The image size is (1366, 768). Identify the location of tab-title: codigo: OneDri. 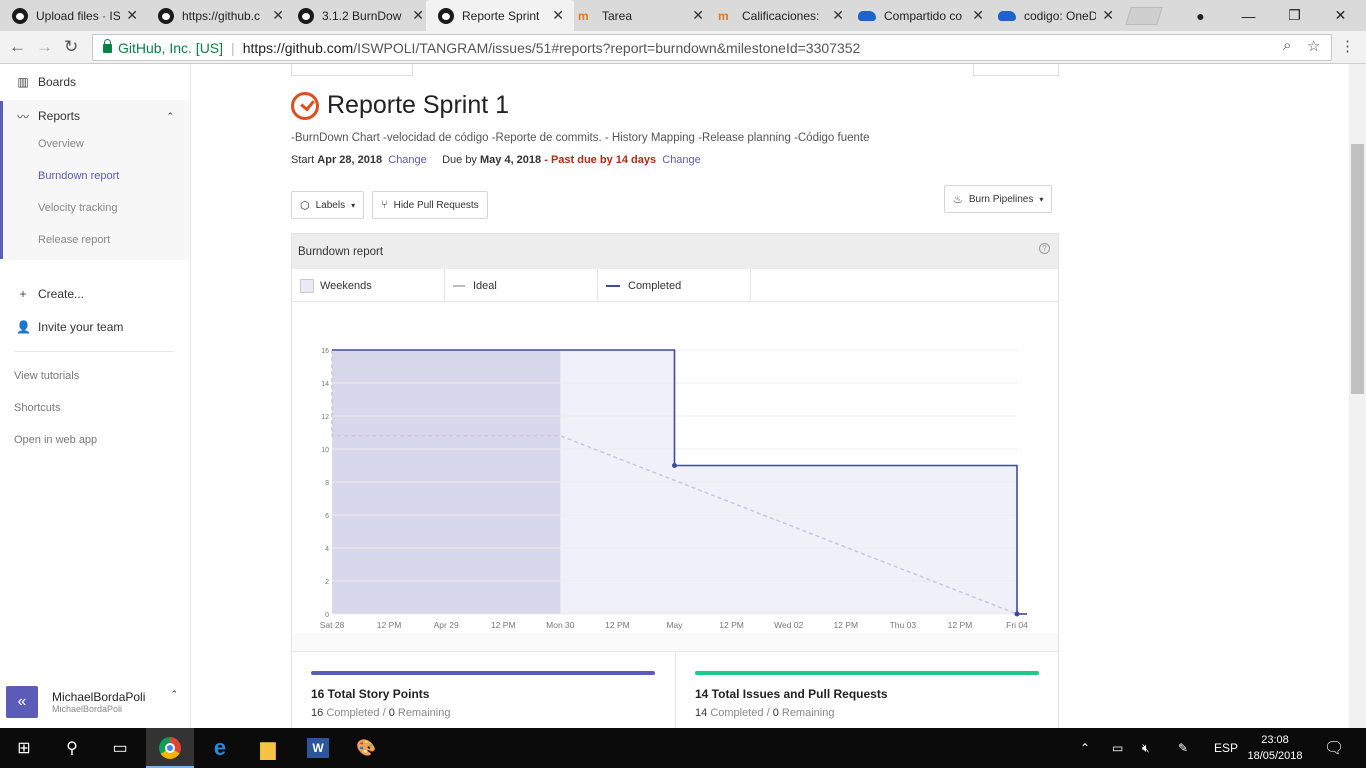
(1060, 15).